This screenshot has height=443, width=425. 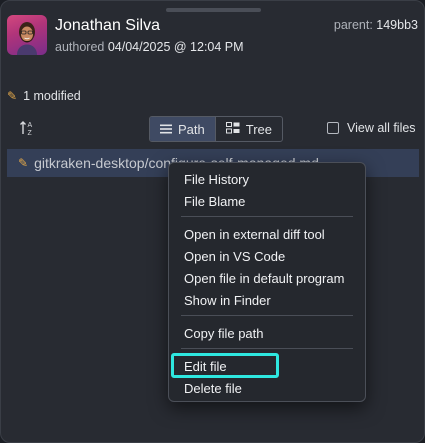 I want to click on modified-count: 1 modified, so click(x=52, y=96).